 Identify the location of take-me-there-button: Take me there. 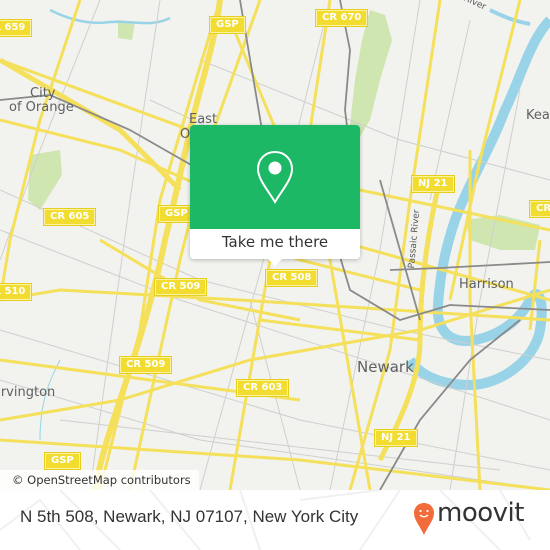
(275, 244).